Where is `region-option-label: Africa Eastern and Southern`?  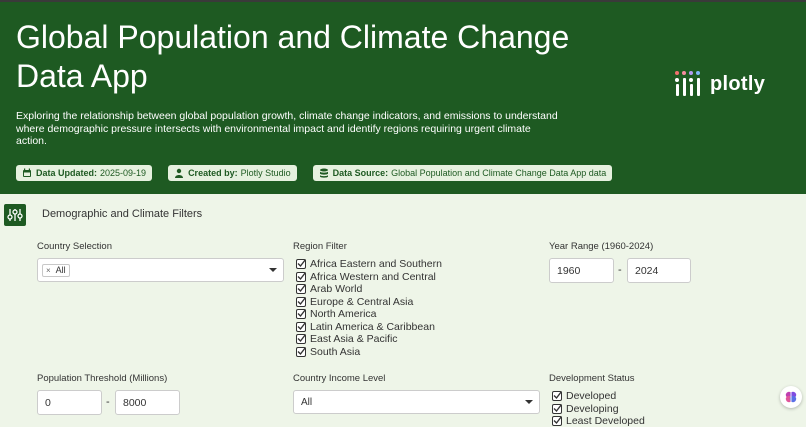 region-option-label: Africa Eastern and Southern is located at coordinates (376, 264).